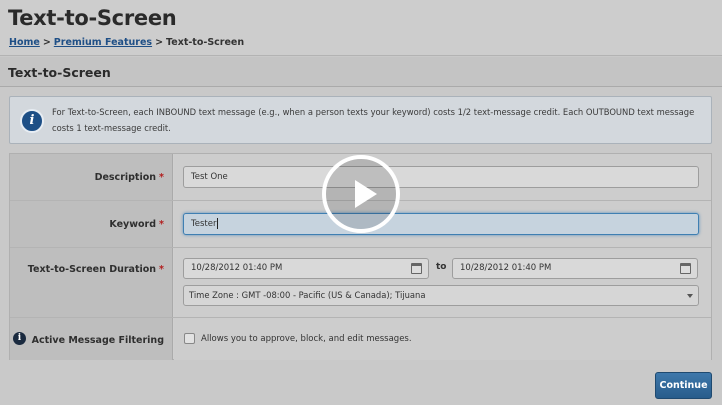  Describe the element at coordinates (95, 269) in the screenshot. I see `duration-label: Text-to-Screen Duration *` at that location.